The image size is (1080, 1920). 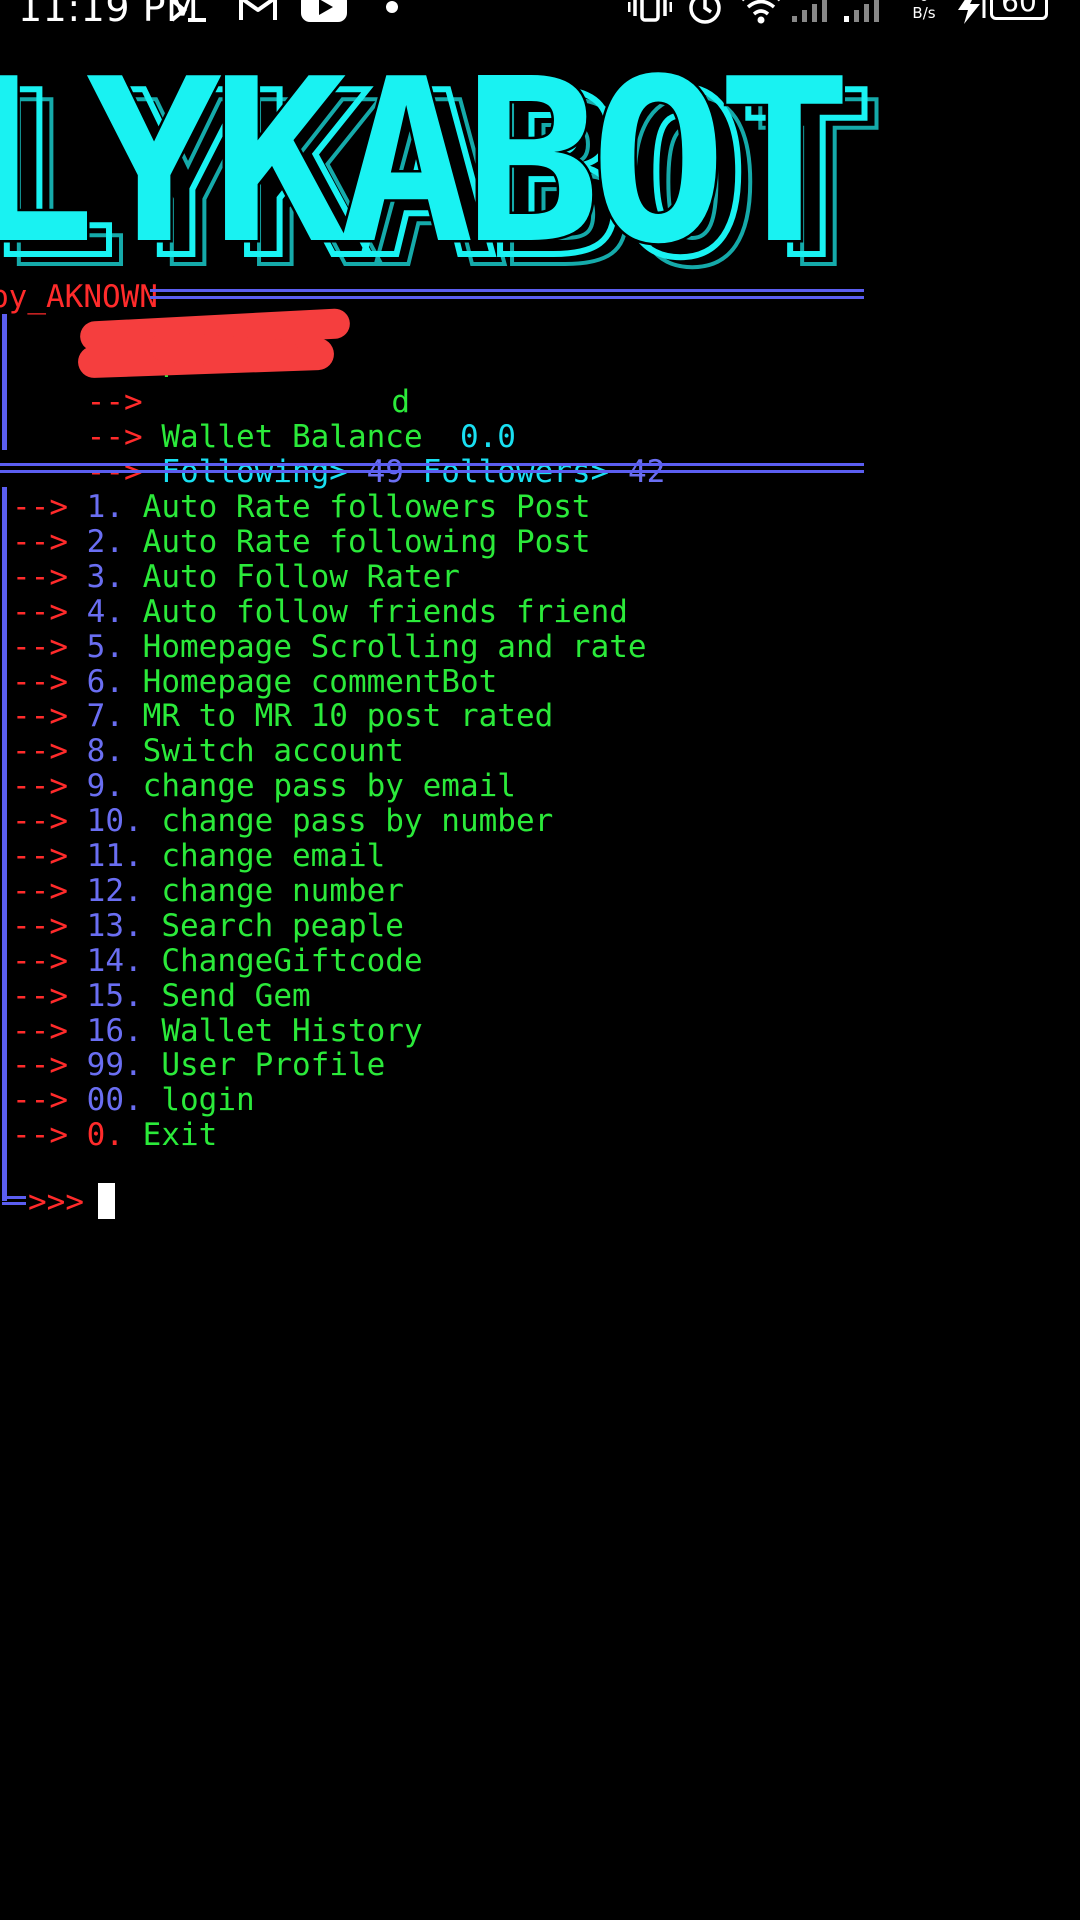 I want to click on menu-item: --> 11. change email, so click(x=198, y=856).